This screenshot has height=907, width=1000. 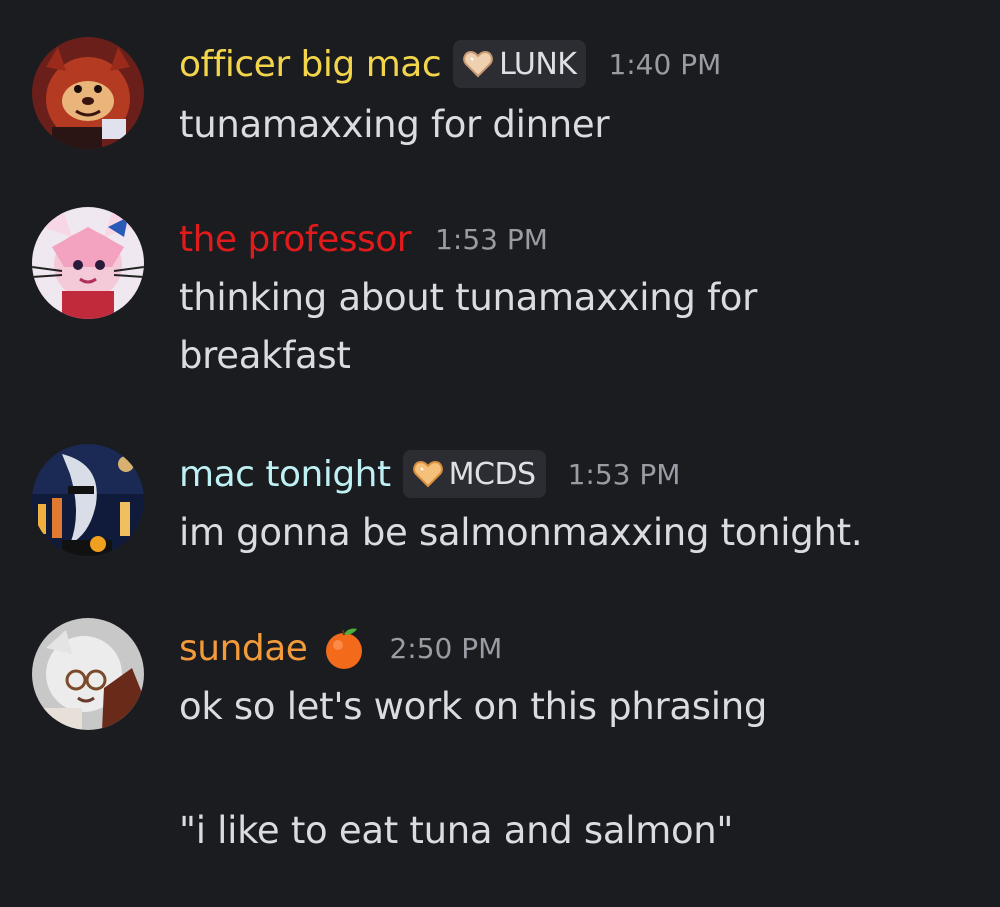 I want to click on server-tag-label: LUNK, so click(x=538, y=64).